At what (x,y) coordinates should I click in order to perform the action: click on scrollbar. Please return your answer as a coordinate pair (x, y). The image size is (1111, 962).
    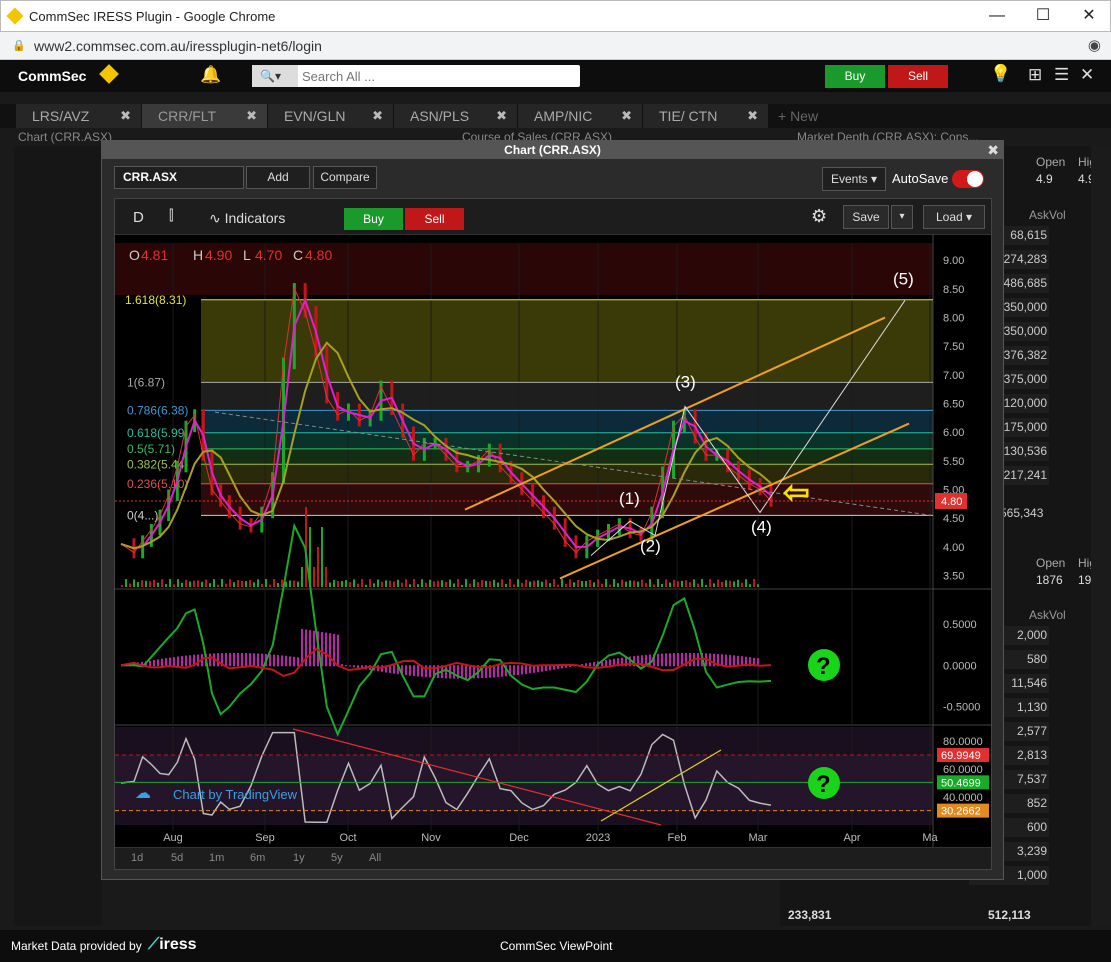
    Looking at the image, I should click on (1101, 536).